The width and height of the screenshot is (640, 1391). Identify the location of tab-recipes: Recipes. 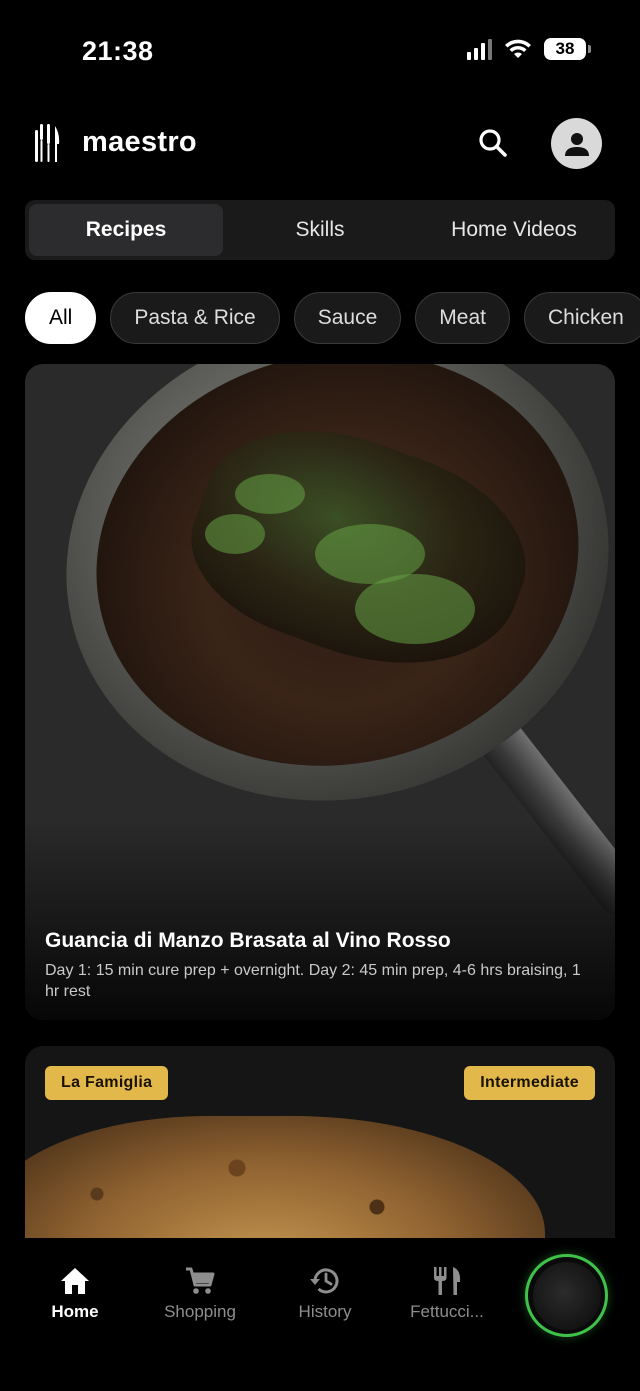
(126, 230).